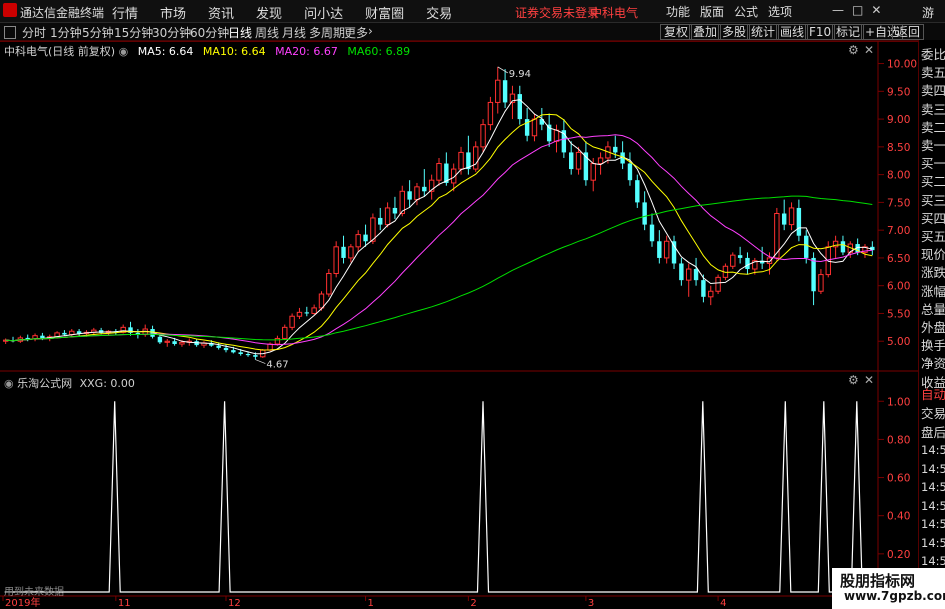  I want to click on y-tick-label: 8.50, so click(898, 148).